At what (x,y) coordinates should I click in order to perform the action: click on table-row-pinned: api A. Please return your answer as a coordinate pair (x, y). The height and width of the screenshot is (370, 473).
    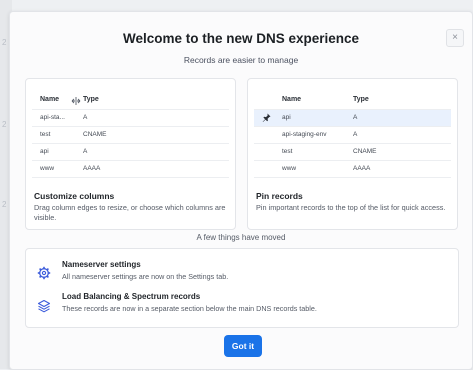
    Looking at the image, I should click on (352, 118).